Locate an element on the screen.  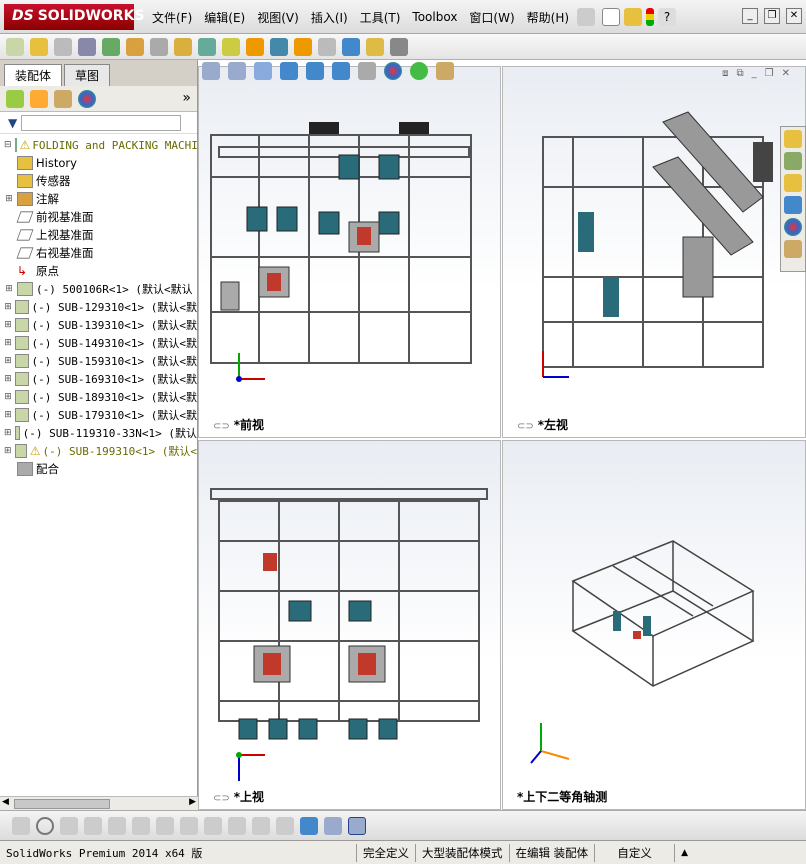
minimize-viewport-icon: _ is located at coordinates (754, 73).